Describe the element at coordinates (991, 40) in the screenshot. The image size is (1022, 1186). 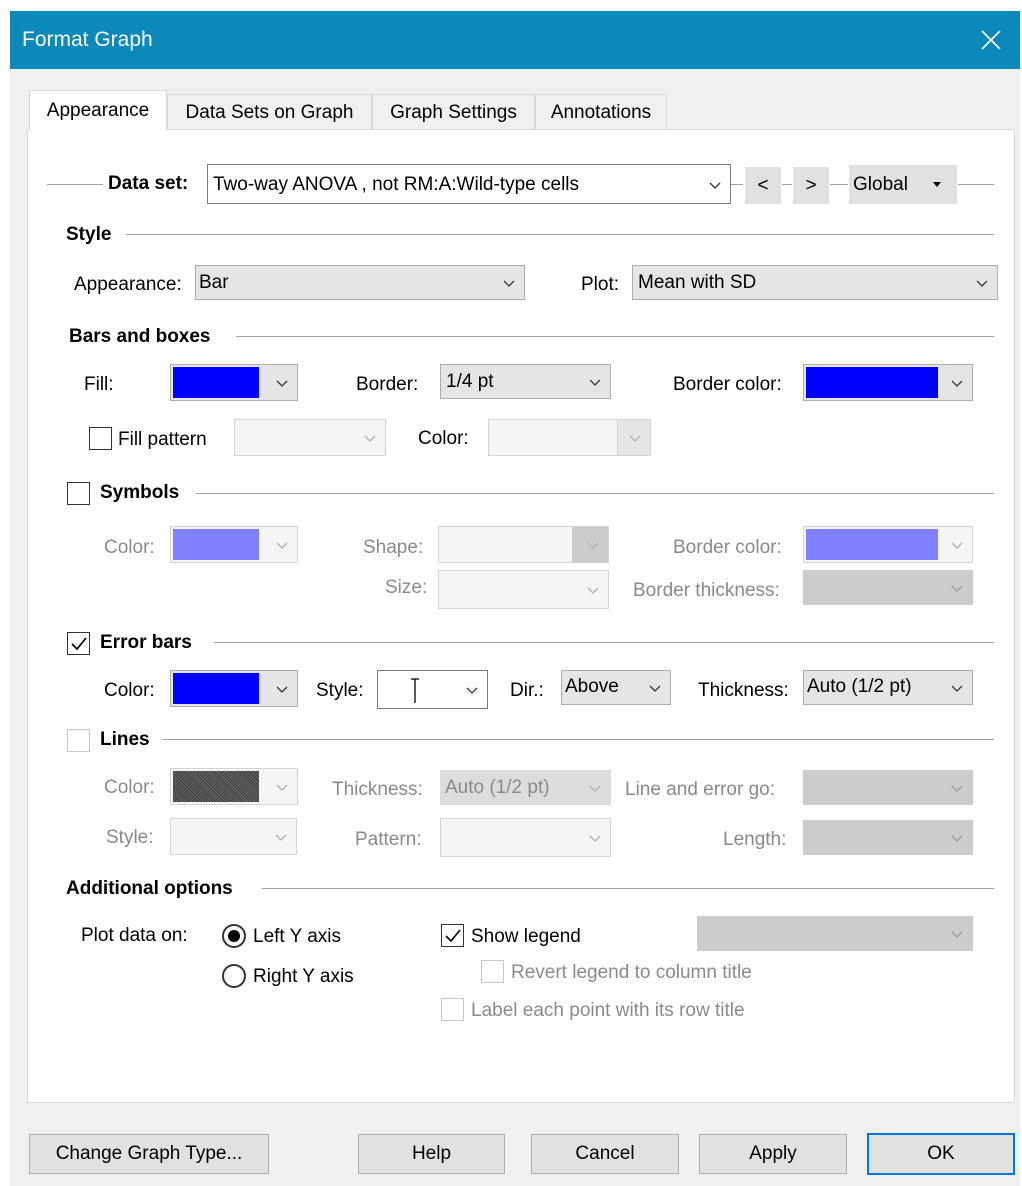
I see `close-button` at that location.